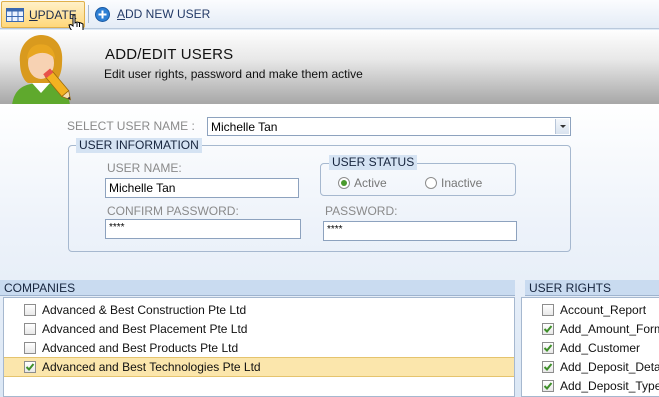 The height and width of the screenshot is (397, 659). I want to click on right-label: Add_Deposit_Detail, so click(609, 366).